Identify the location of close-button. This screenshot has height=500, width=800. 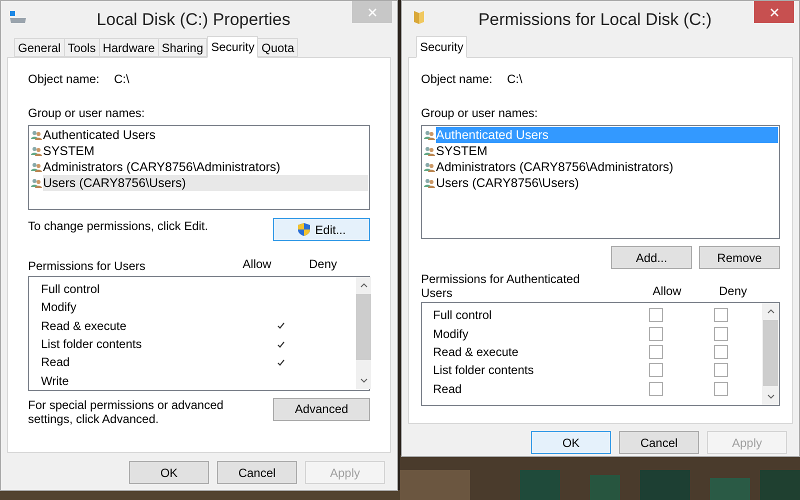
(774, 12).